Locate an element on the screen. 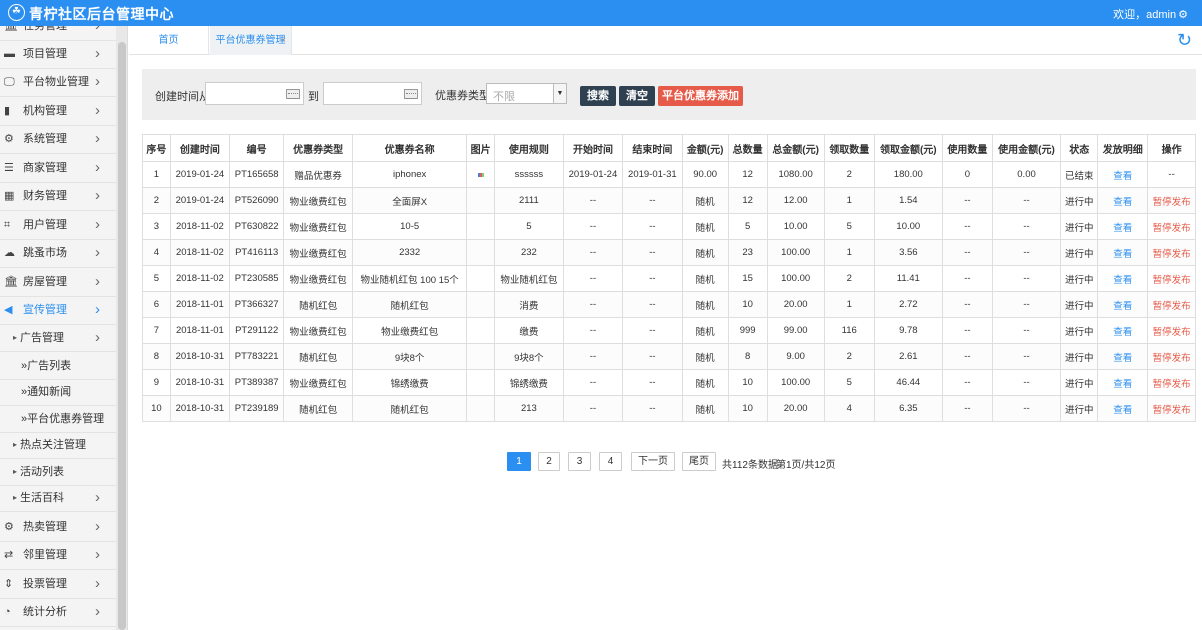 This screenshot has height=630, width=1202. sidebar-subitem: ▸ 广告管理 › is located at coordinates (58, 338).